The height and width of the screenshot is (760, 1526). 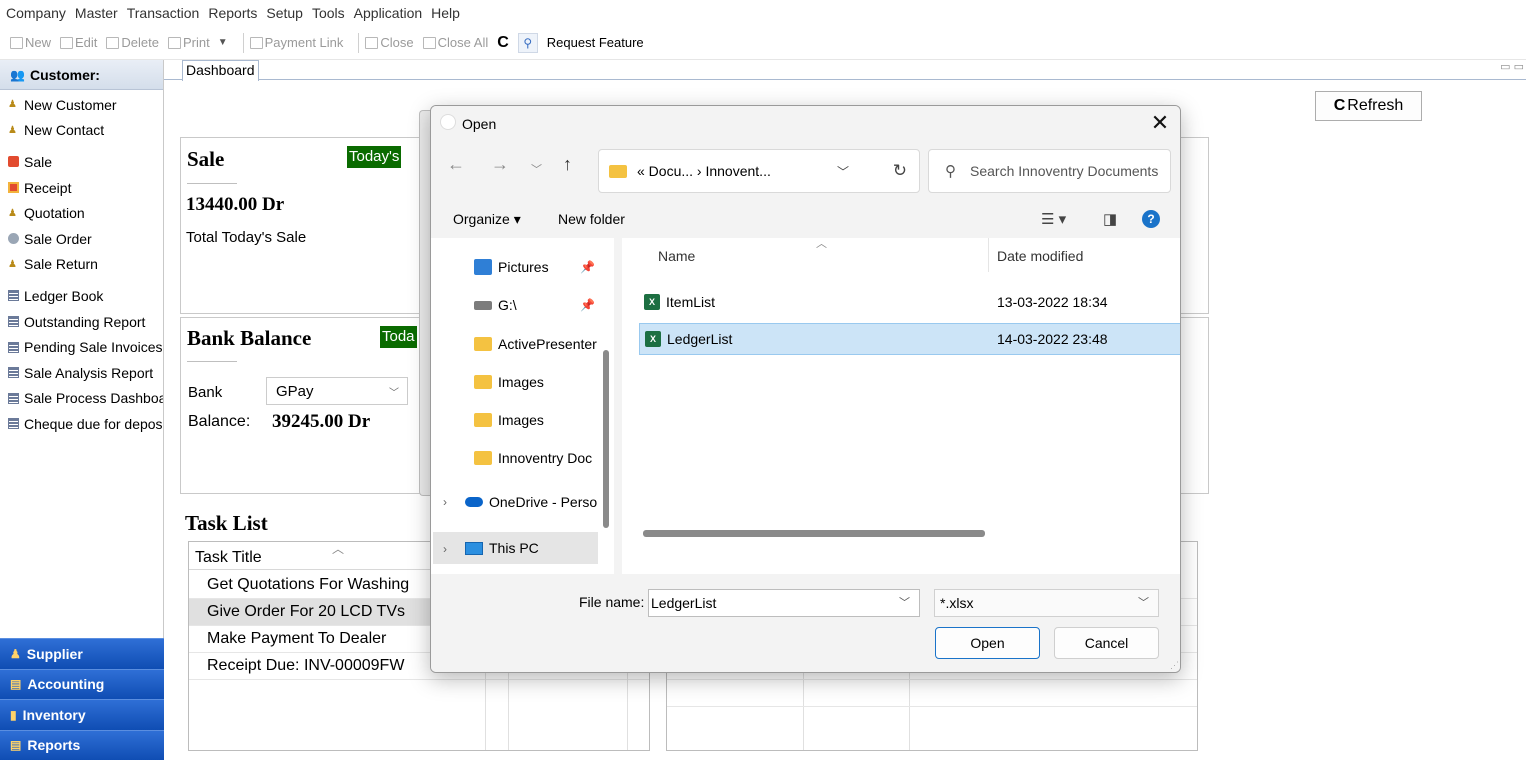 I want to click on print-button: Print ▼, so click(x=198, y=42).